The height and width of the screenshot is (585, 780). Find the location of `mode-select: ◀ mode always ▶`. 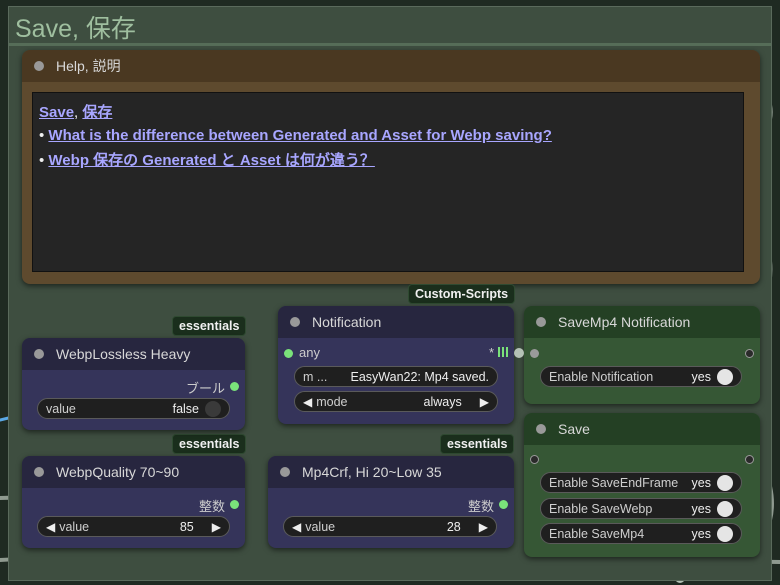

mode-select: ◀ mode always ▶ is located at coordinates (396, 401).